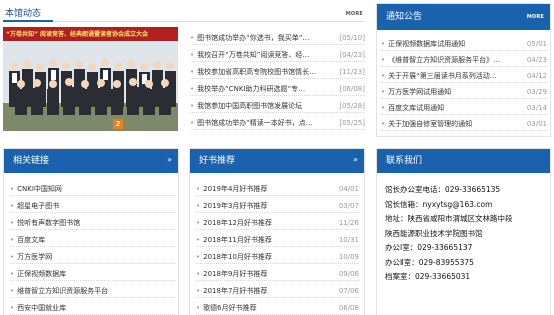 The image size is (554, 315). I want to click on list-item: • 《维普智立方知识资源服务平台》… 04/23, so click(464, 60).